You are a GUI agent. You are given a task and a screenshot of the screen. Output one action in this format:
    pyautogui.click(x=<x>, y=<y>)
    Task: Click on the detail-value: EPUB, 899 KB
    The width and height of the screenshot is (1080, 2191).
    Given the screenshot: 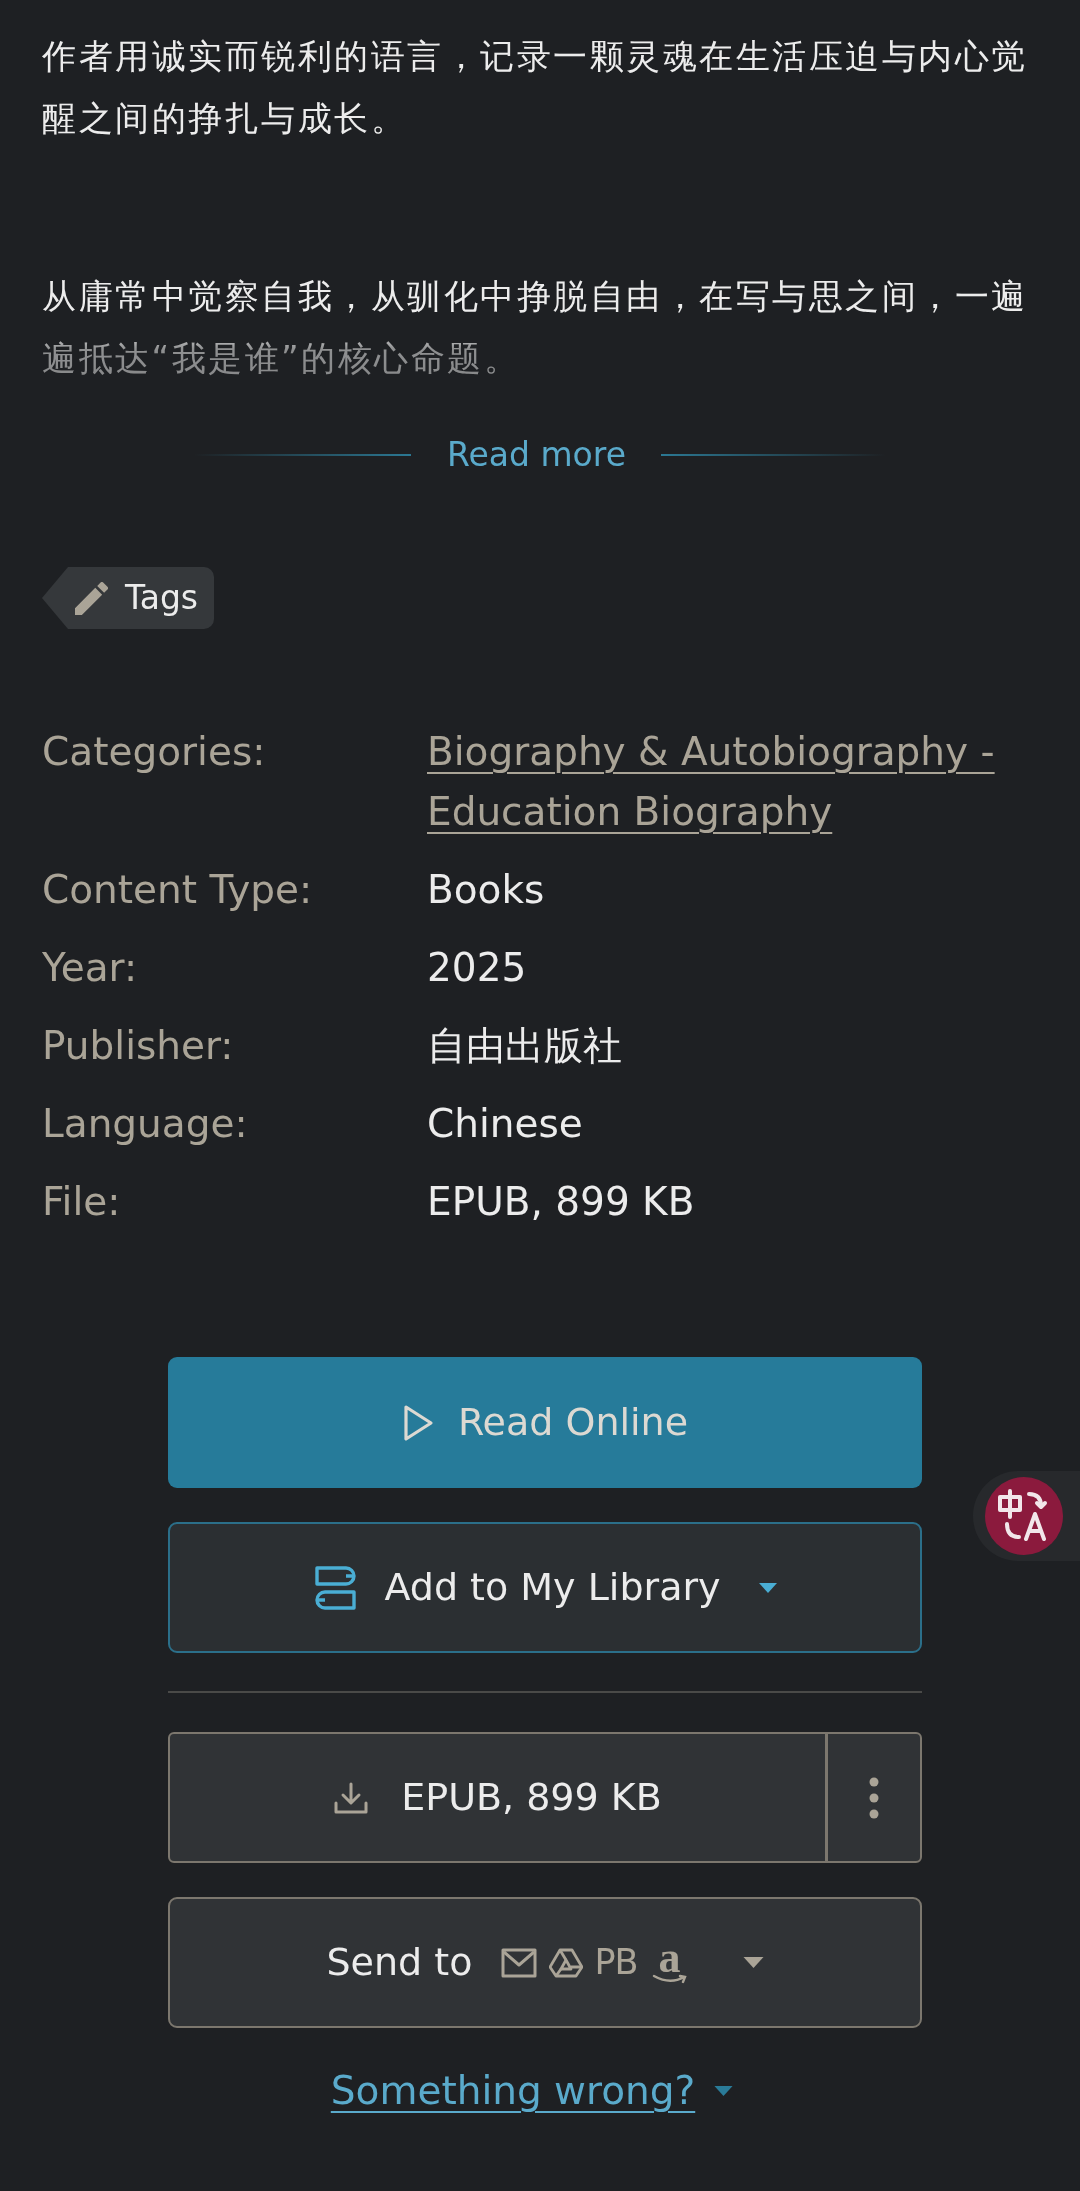 What is the action you would take?
    pyautogui.click(x=561, y=1202)
    